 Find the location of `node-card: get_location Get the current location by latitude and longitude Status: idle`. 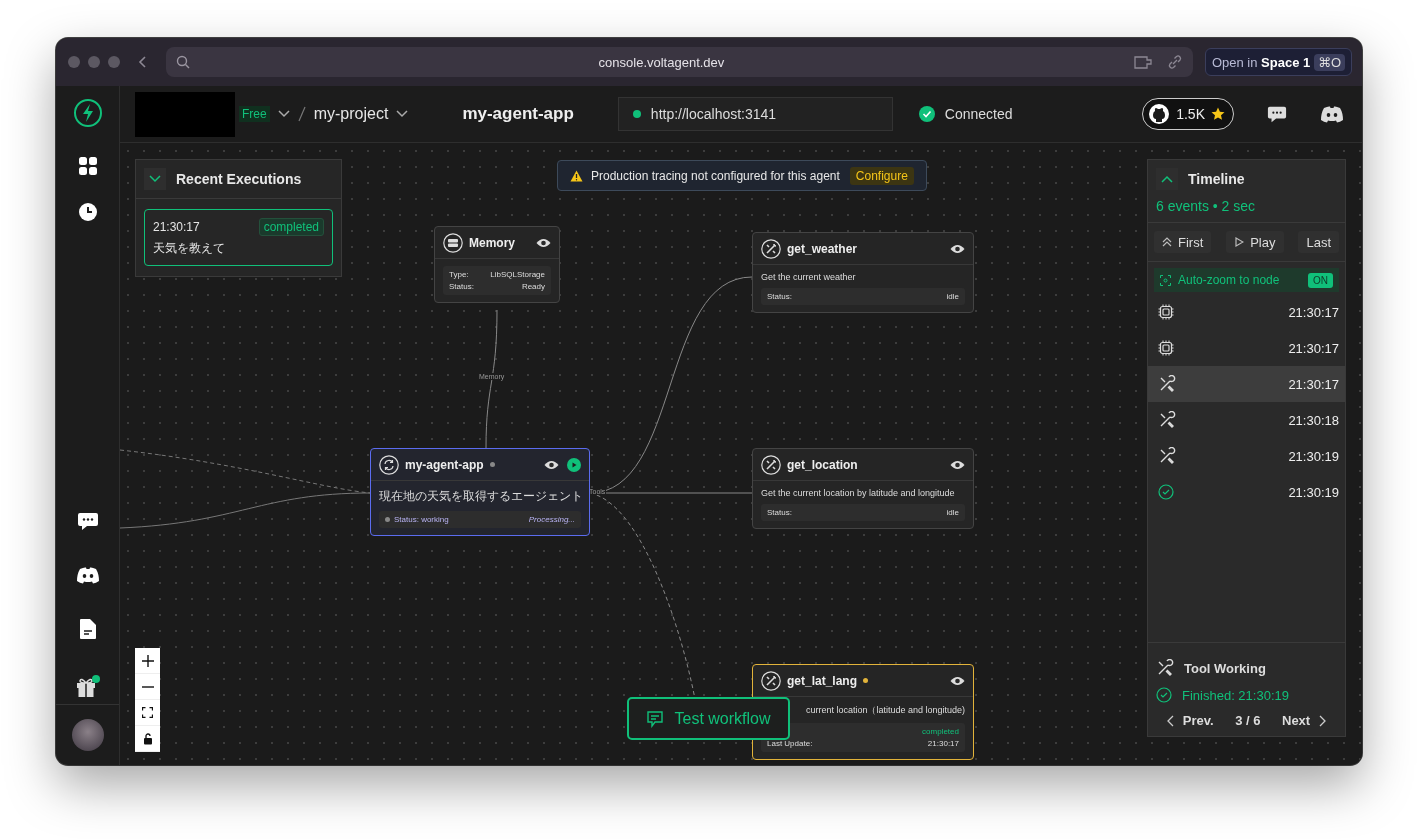

node-card: get_location Get the current location by latitude and longitude Status: idle is located at coordinates (863, 488).